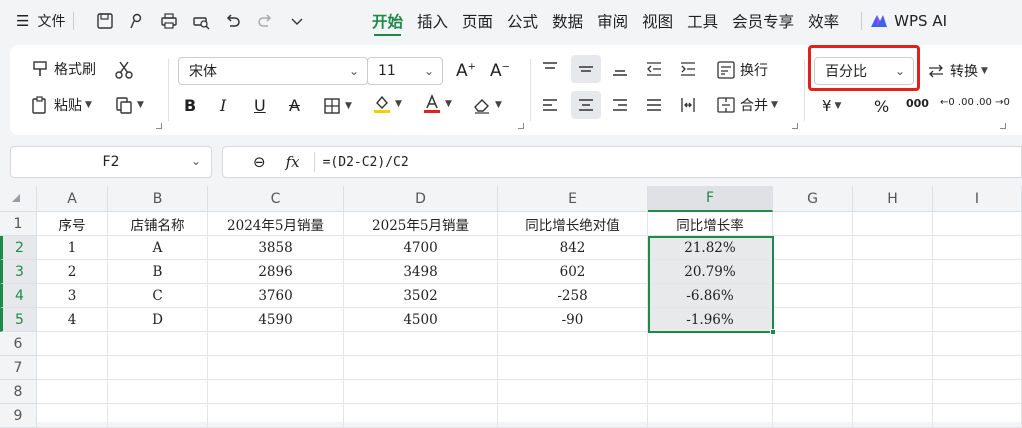 The width and height of the screenshot is (1022, 428). I want to click on decrease-decimal-button: .00 →0, so click(993, 102).